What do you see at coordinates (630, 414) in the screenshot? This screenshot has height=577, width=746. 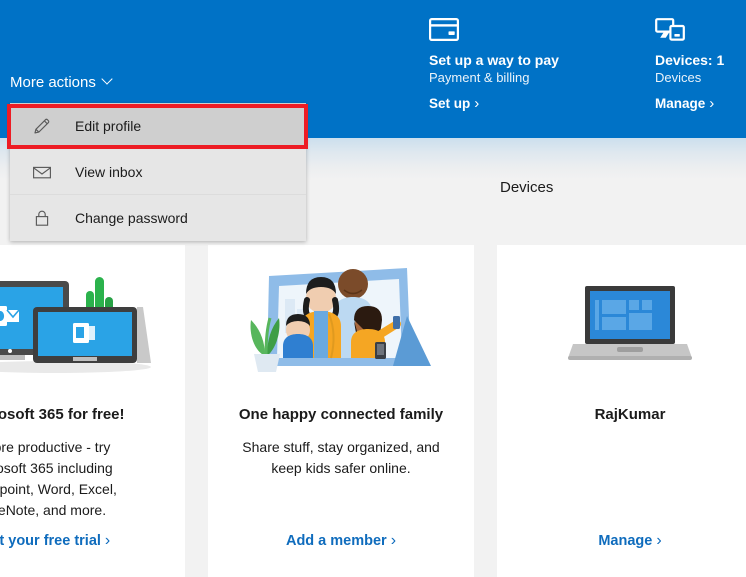 I see `card-device-title: RajKumar` at bounding box center [630, 414].